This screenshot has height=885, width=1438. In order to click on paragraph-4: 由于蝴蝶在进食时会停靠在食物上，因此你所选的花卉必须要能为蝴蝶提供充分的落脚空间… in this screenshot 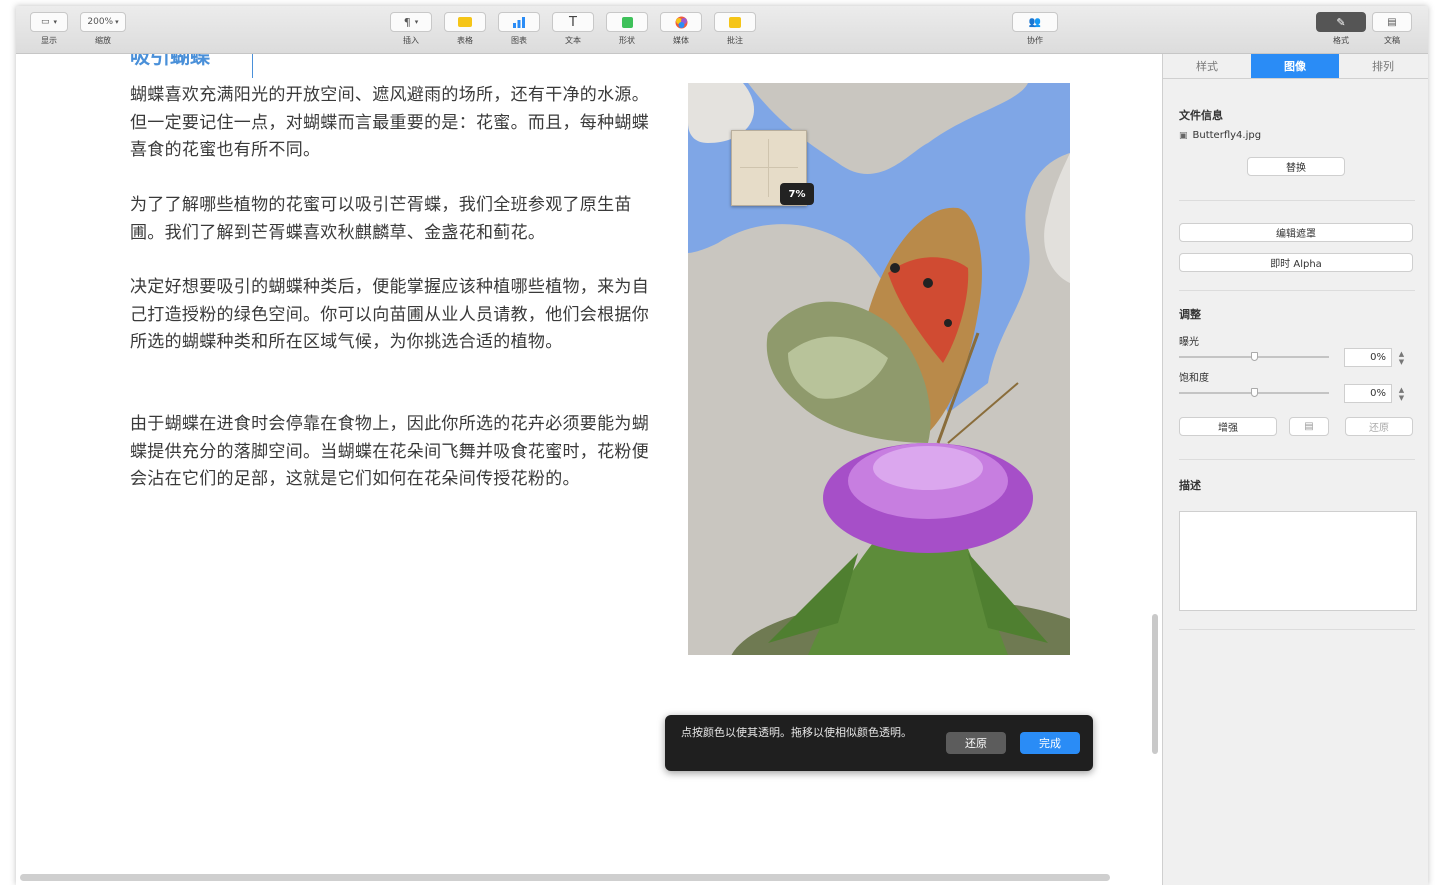, I will do `click(397, 452)`.